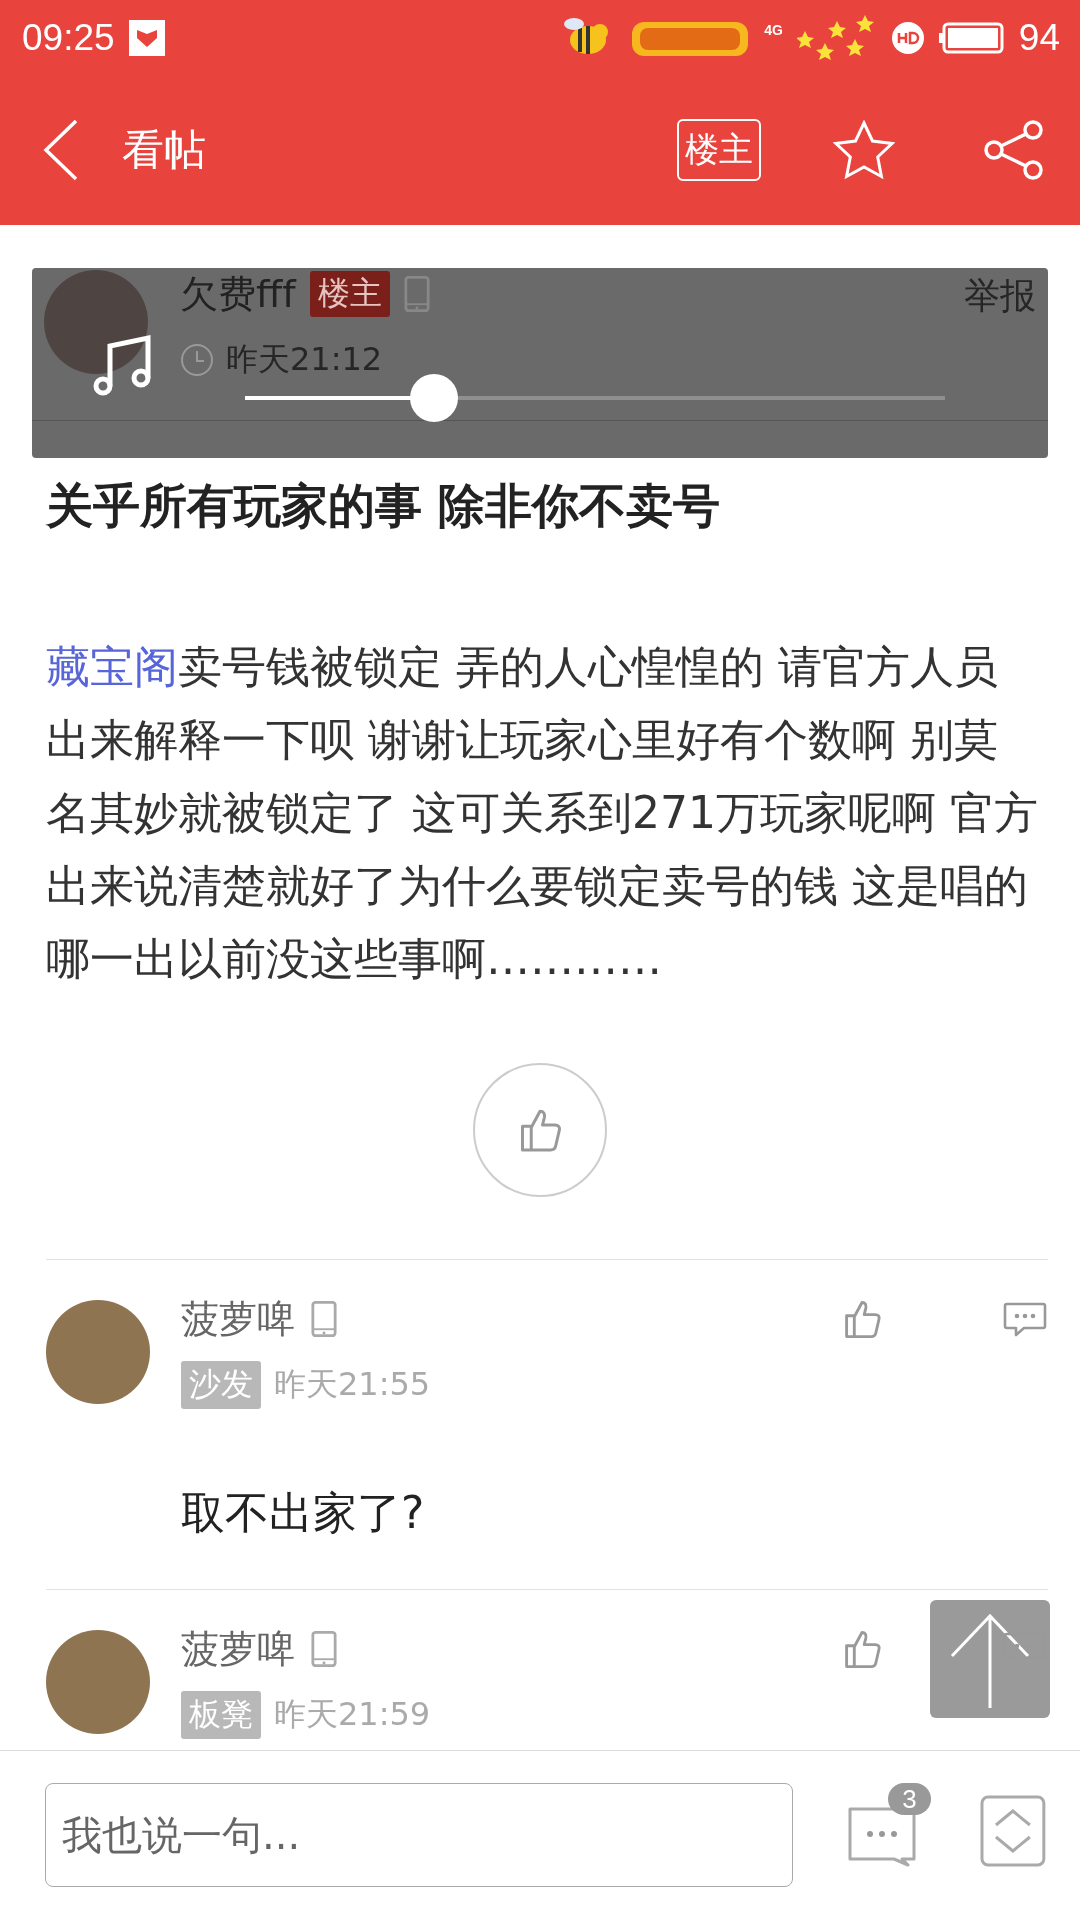 This screenshot has height=1920, width=1080. I want to click on report-link: 举报, so click(1000, 346).